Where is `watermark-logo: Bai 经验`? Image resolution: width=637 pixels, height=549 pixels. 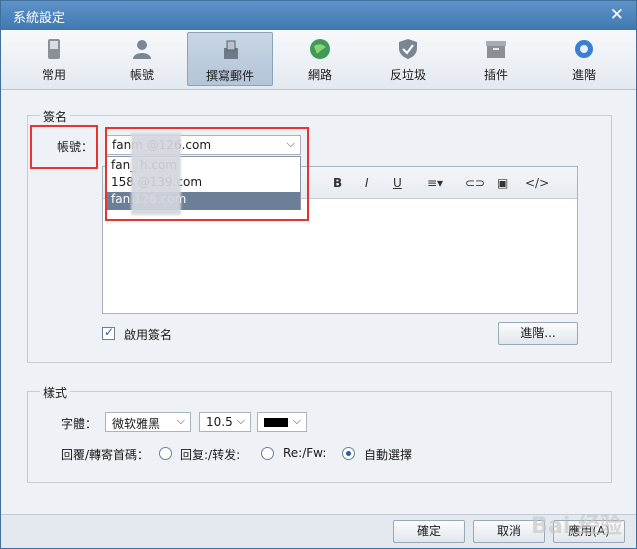
watermark-logo: Bai 经验 is located at coordinates (576, 526).